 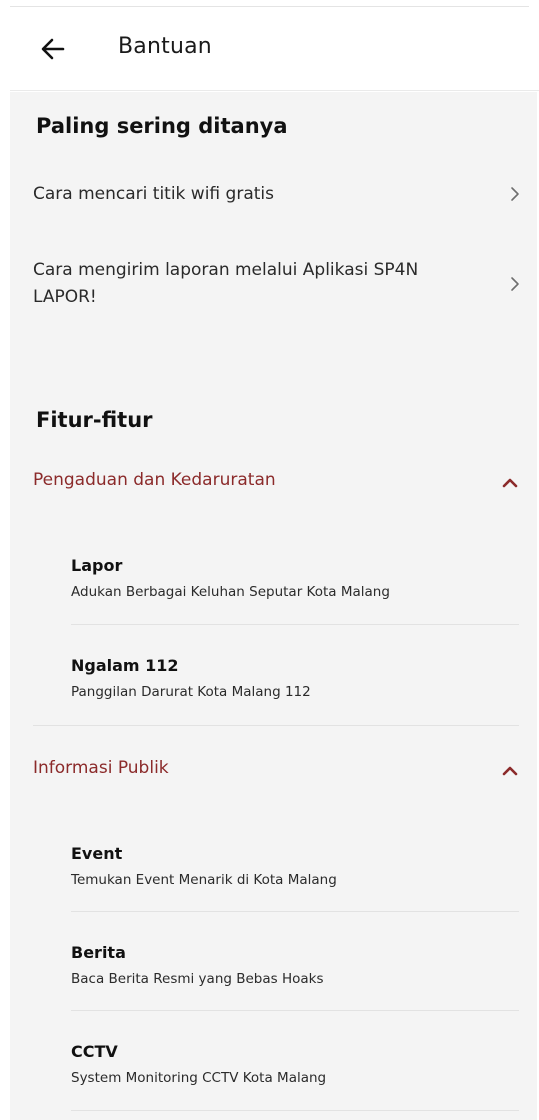 I want to click on feature-name: Berita, so click(x=98, y=952).